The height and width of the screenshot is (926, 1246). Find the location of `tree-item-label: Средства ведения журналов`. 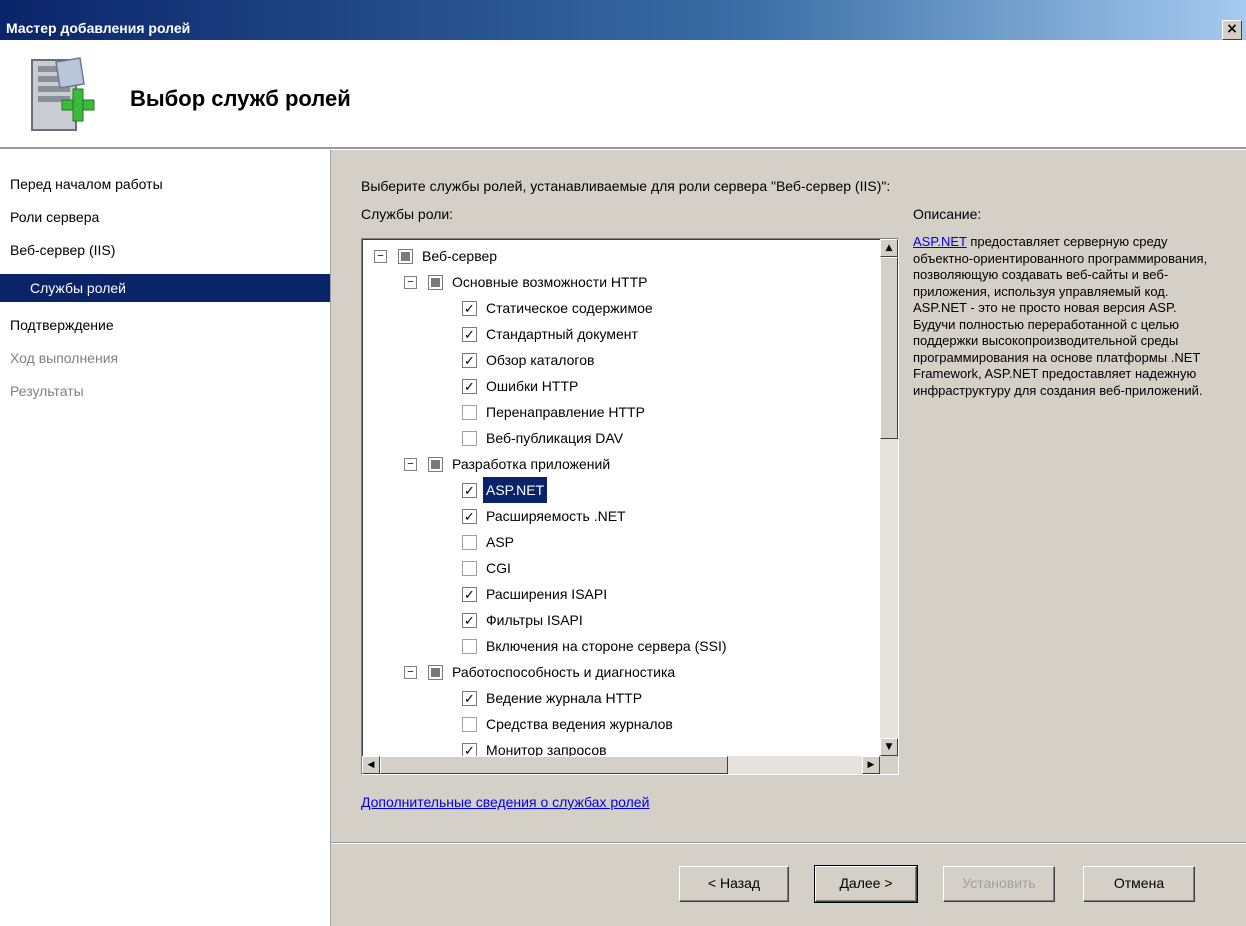

tree-item-label: Средства ведения журналов is located at coordinates (579, 724).